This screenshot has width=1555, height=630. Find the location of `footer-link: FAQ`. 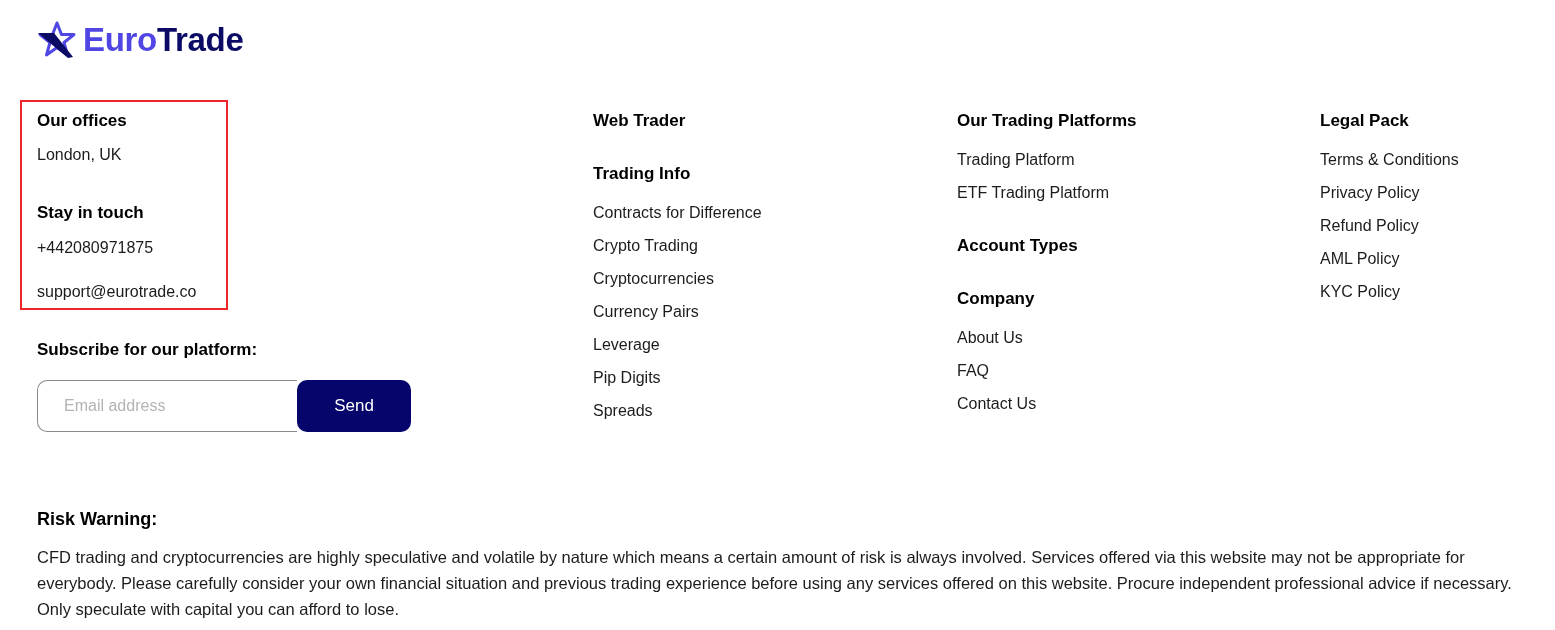

footer-link: FAQ is located at coordinates (973, 371).